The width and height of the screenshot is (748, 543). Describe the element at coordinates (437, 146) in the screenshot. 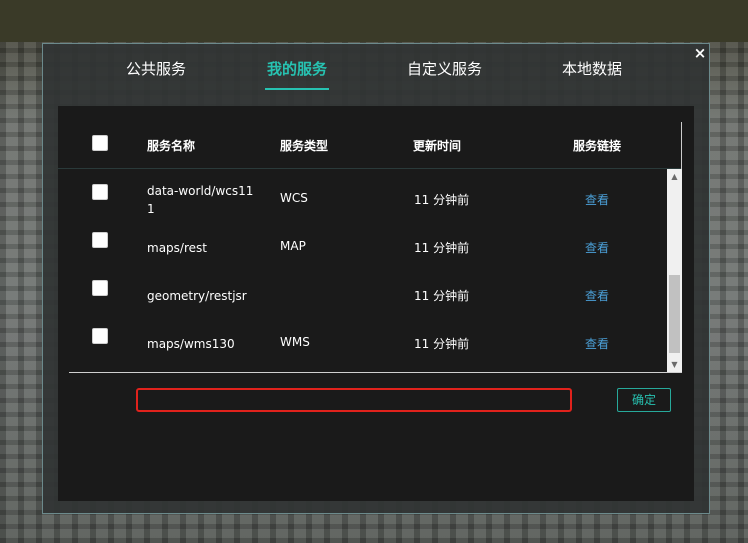

I see `header-update-time: 更新时间` at that location.